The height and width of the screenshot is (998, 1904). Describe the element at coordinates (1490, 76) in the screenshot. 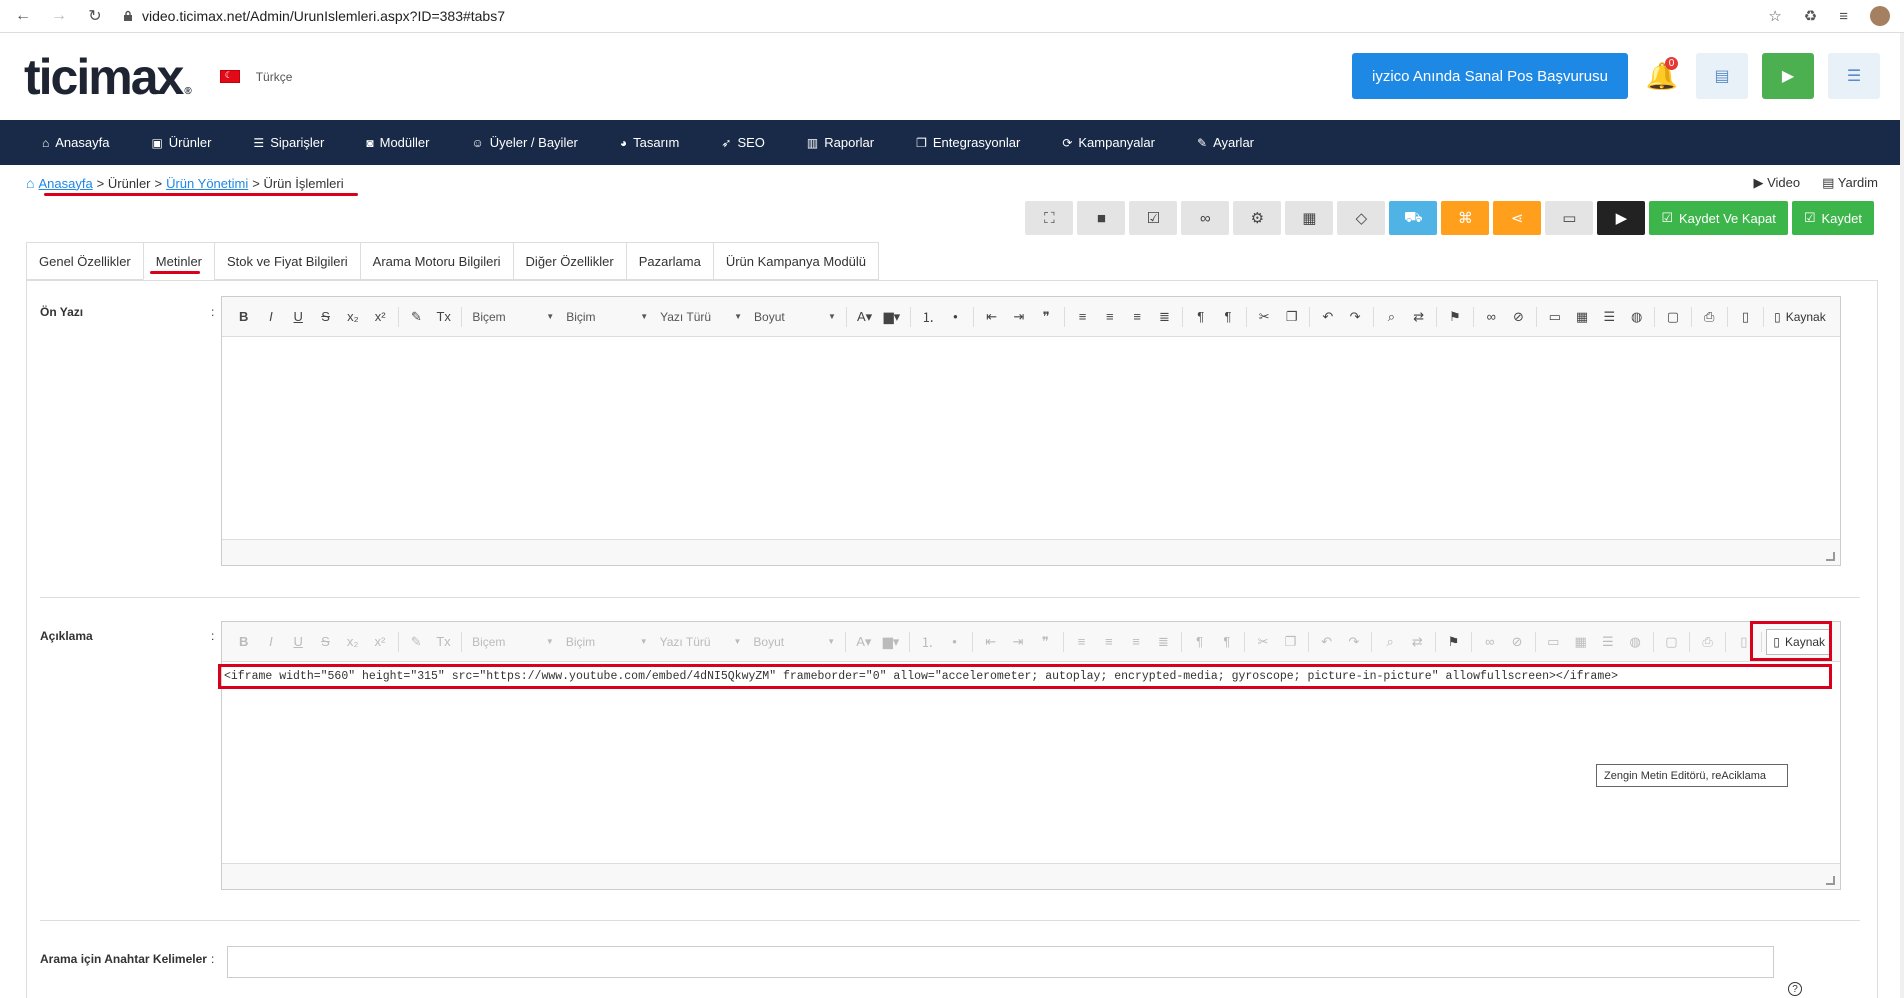

I see `iyzico-apply-button: iyzico Anında Sanal Pos Başvurusu` at that location.